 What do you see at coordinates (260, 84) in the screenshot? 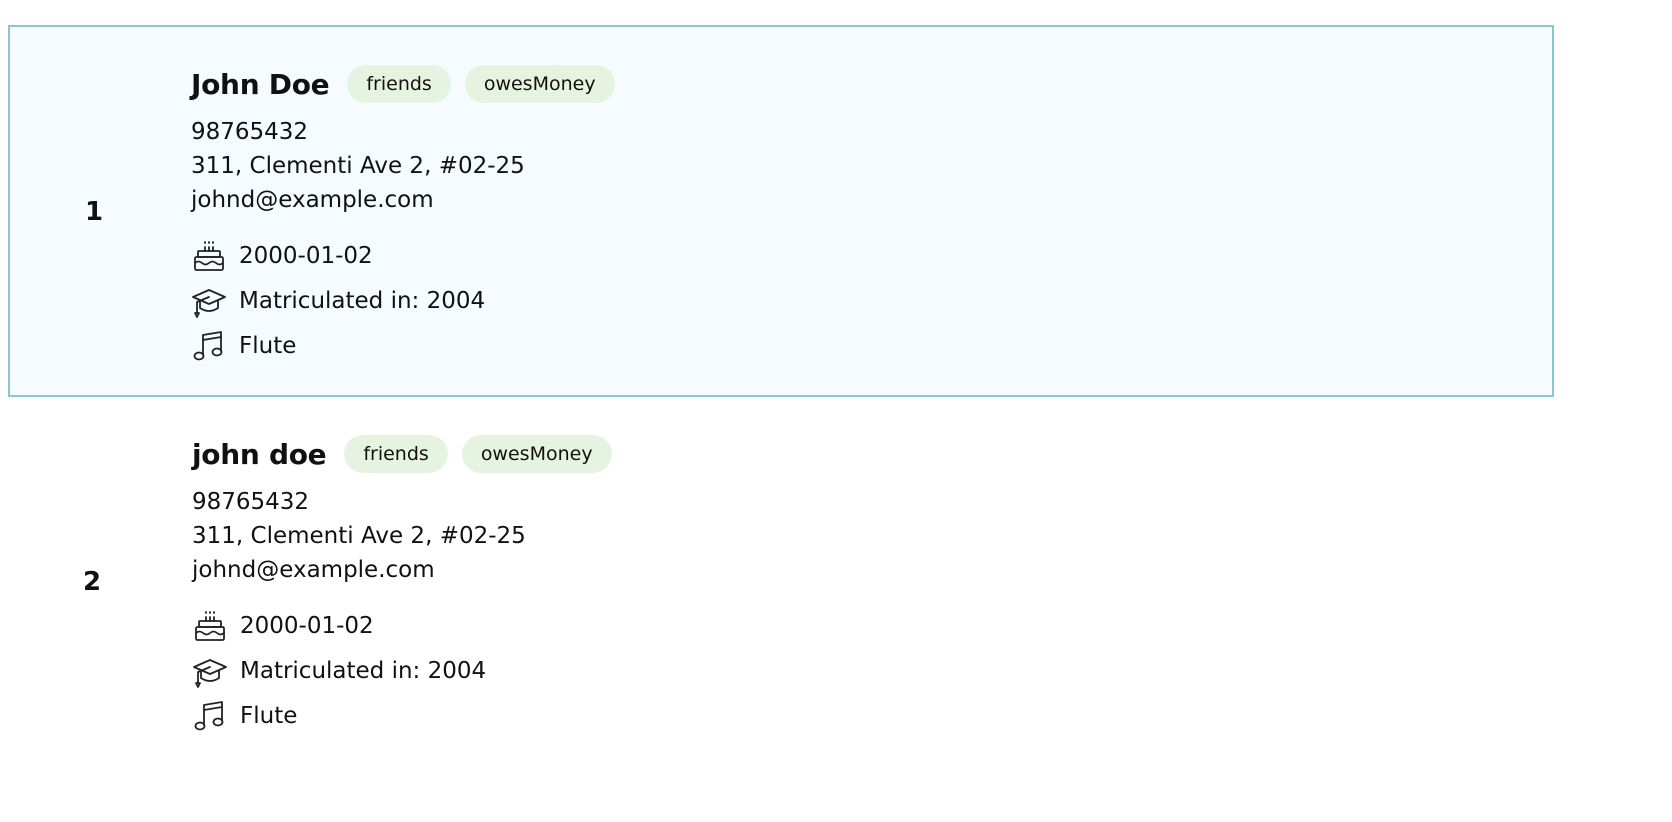
I see `person-name: John Doe` at bounding box center [260, 84].